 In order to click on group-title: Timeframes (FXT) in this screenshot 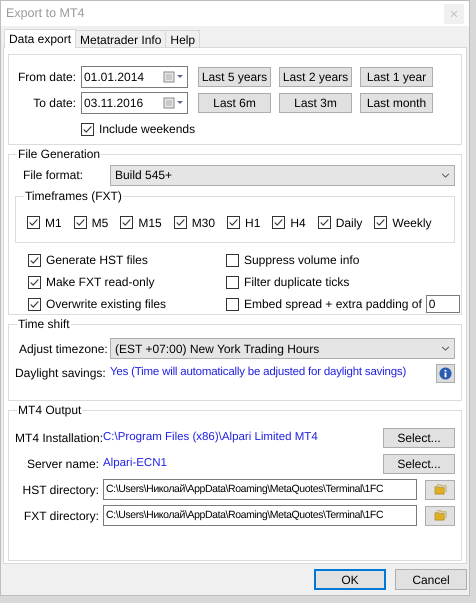, I will do `click(73, 196)`.